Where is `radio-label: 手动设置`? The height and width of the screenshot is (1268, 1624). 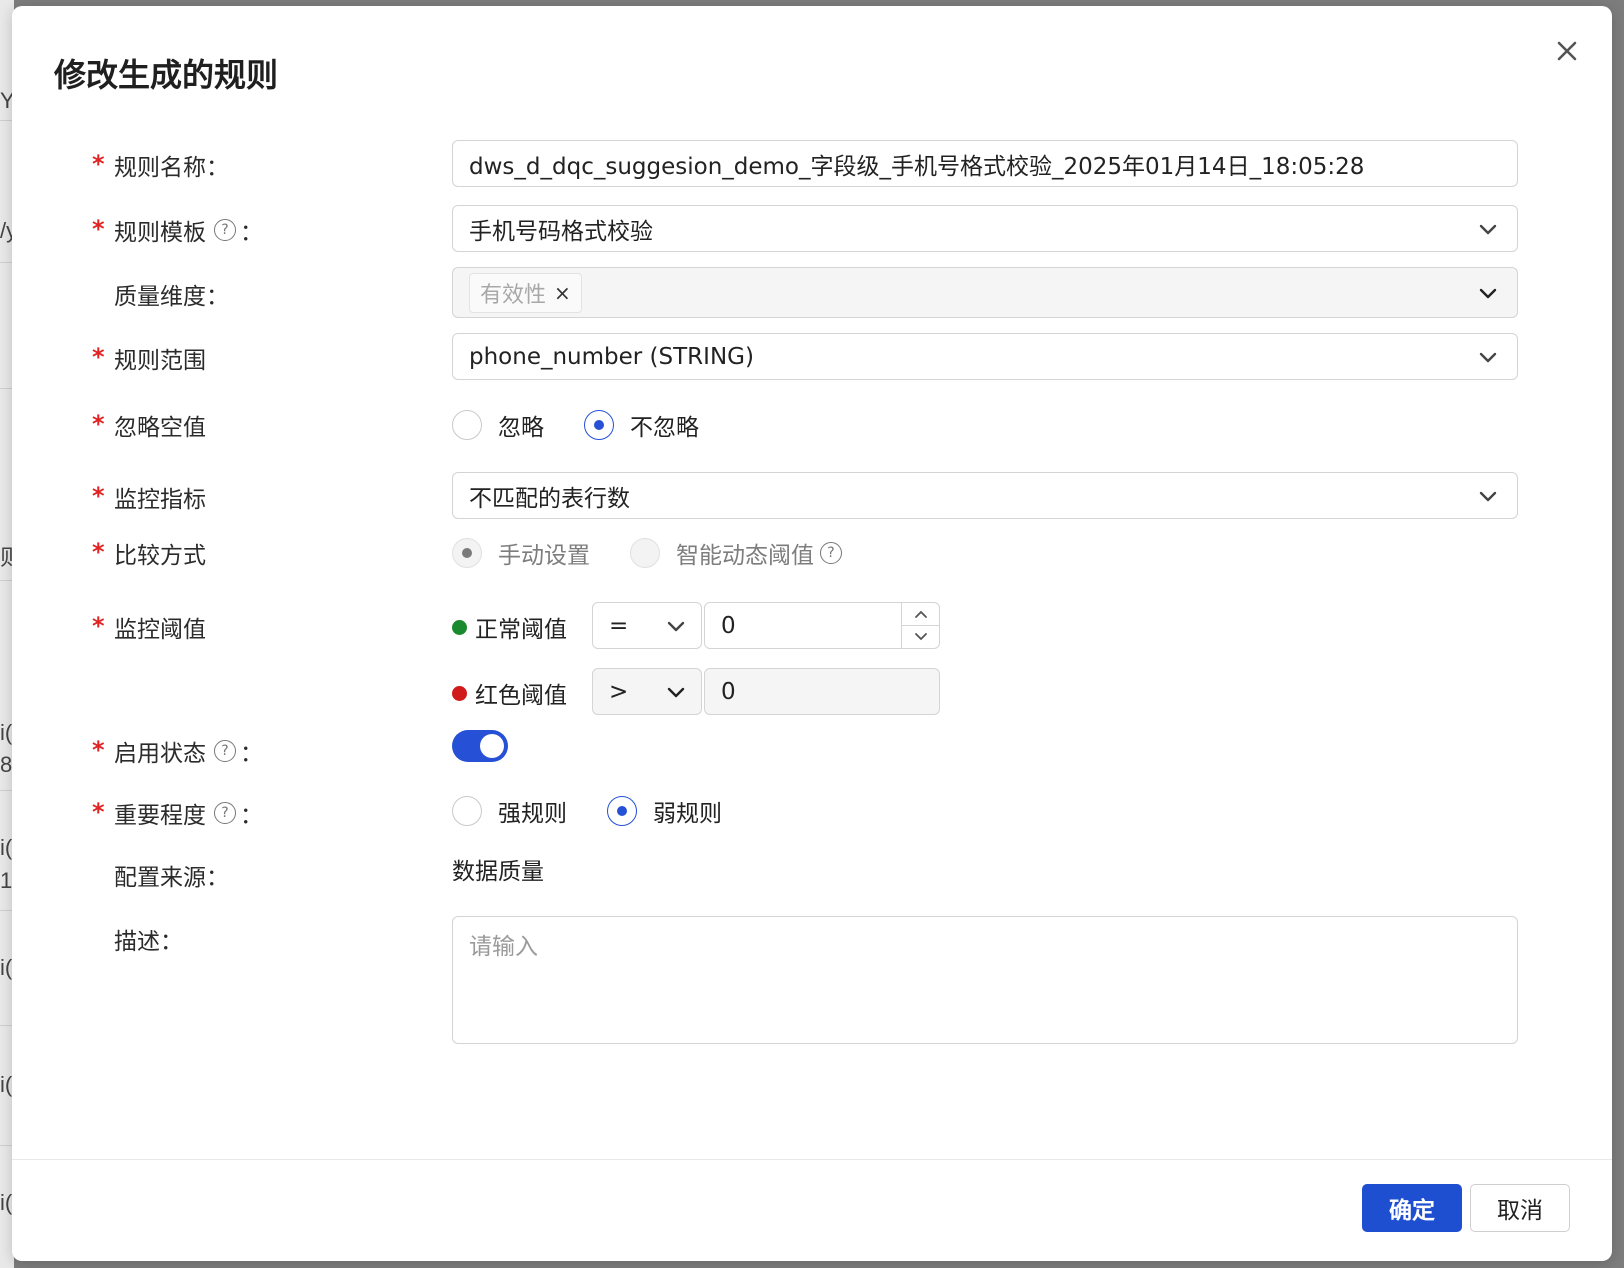
radio-label: 手动设置 is located at coordinates (544, 556).